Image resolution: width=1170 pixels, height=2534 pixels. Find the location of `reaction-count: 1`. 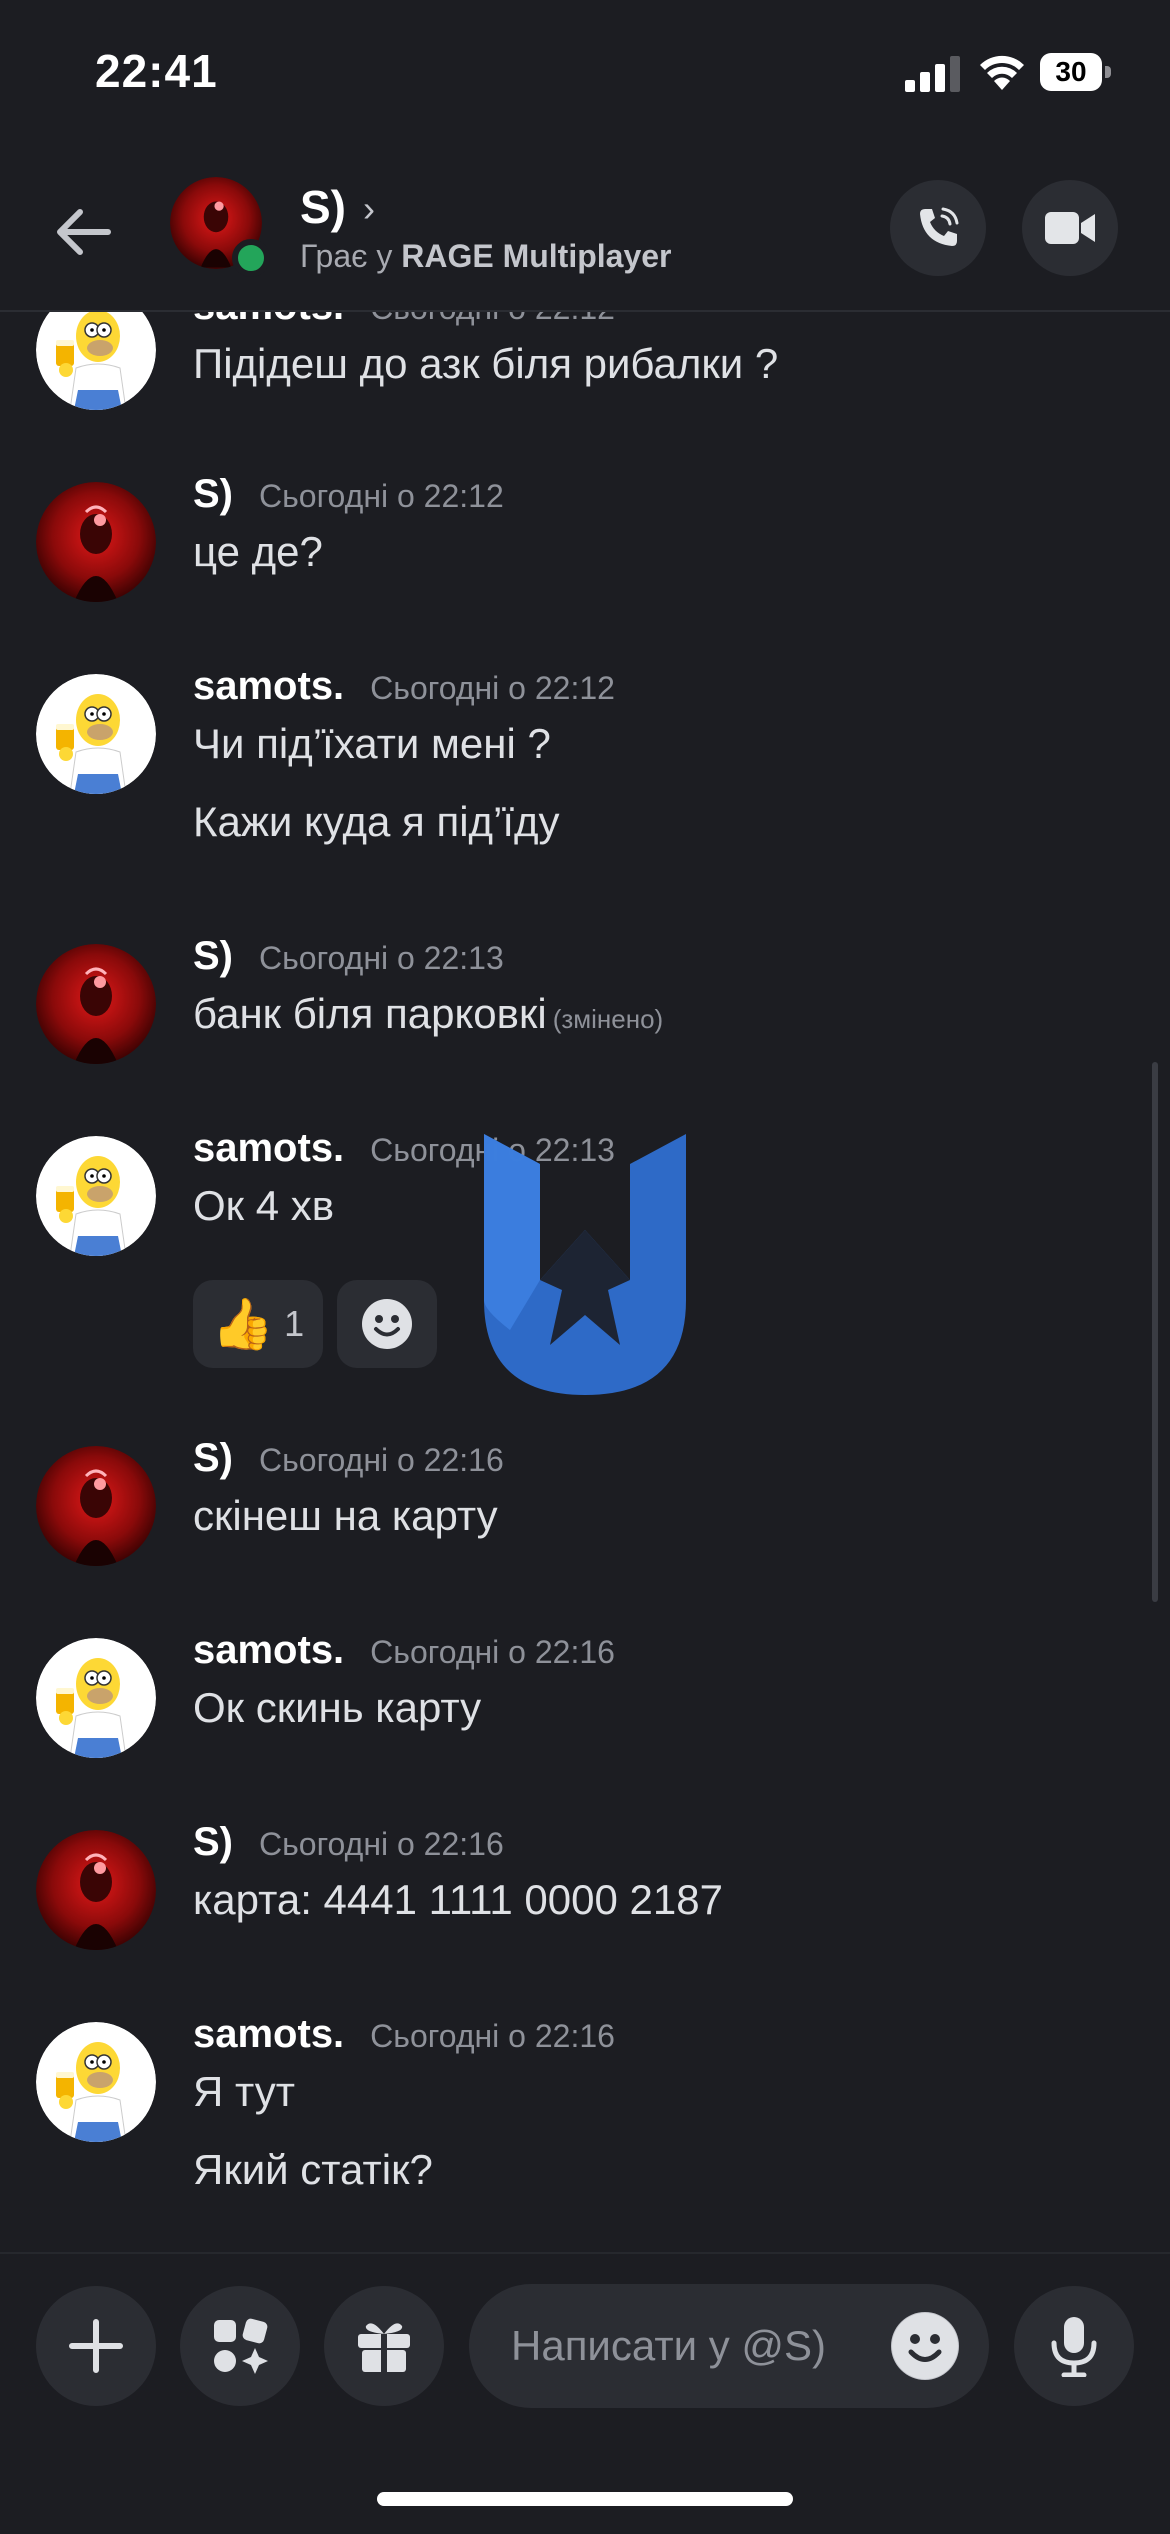

reaction-count: 1 is located at coordinates (294, 1323).